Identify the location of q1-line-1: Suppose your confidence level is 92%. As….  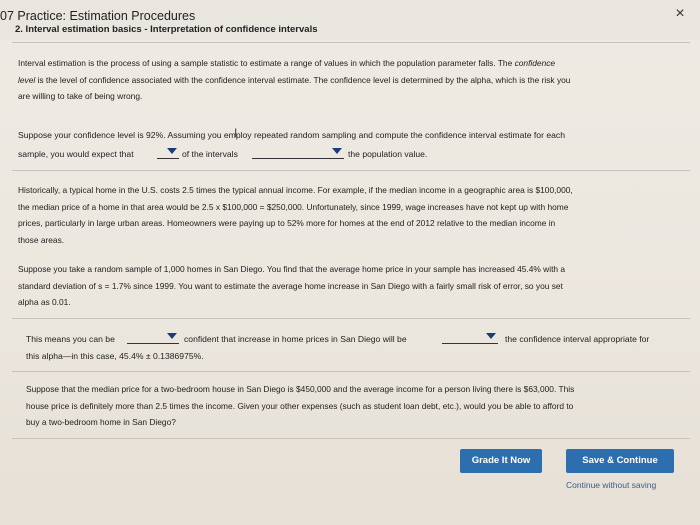
(291, 135).